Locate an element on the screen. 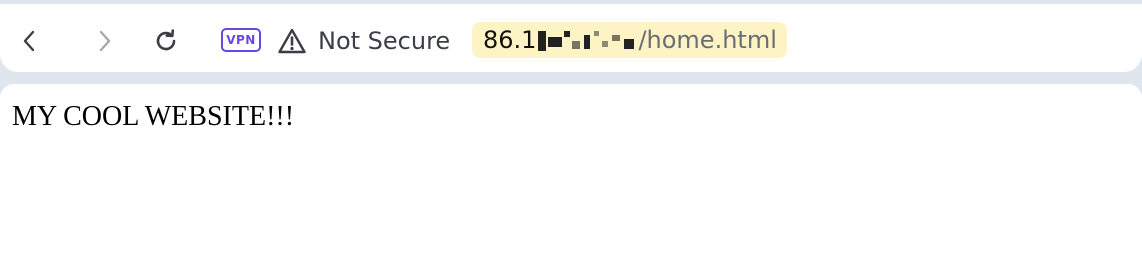 Image resolution: width=1142 pixels, height=276 pixels. back-button is located at coordinates (30, 41).